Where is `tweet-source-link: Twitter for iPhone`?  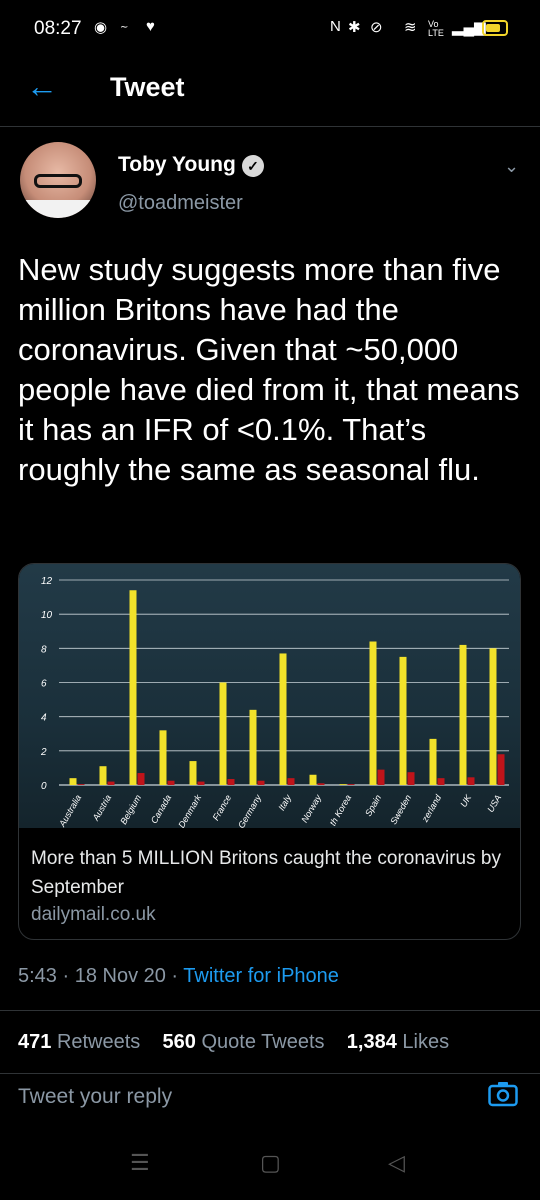
tweet-source-link: Twitter for iPhone is located at coordinates (261, 976).